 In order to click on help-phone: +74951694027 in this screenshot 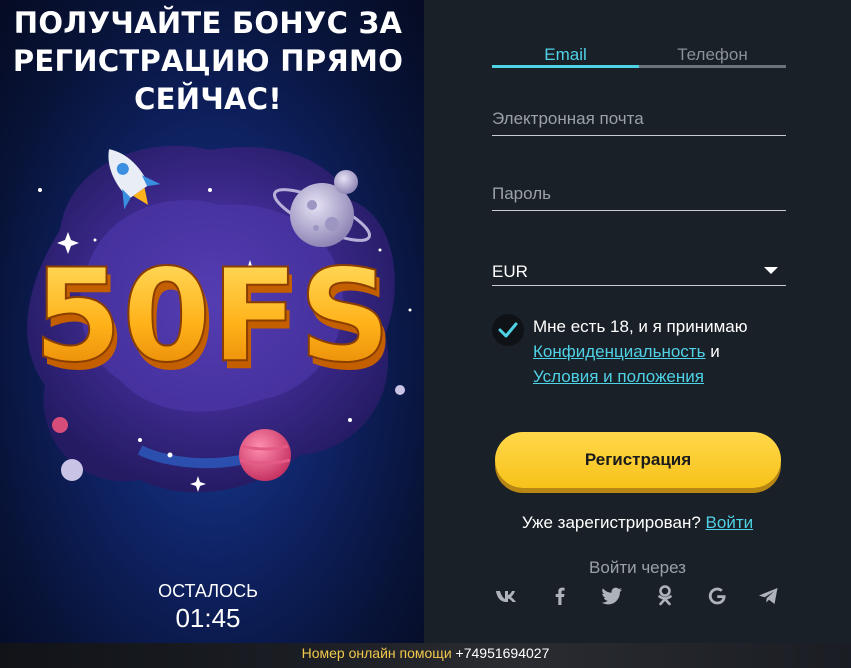, I will do `click(503, 653)`.